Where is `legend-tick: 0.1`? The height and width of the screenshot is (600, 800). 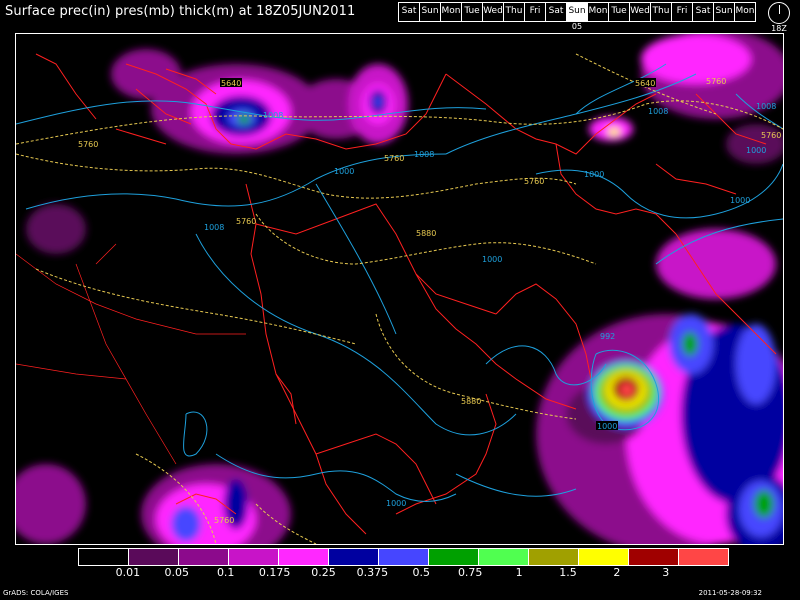 legend-tick: 0.1 is located at coordinates (225, 572).